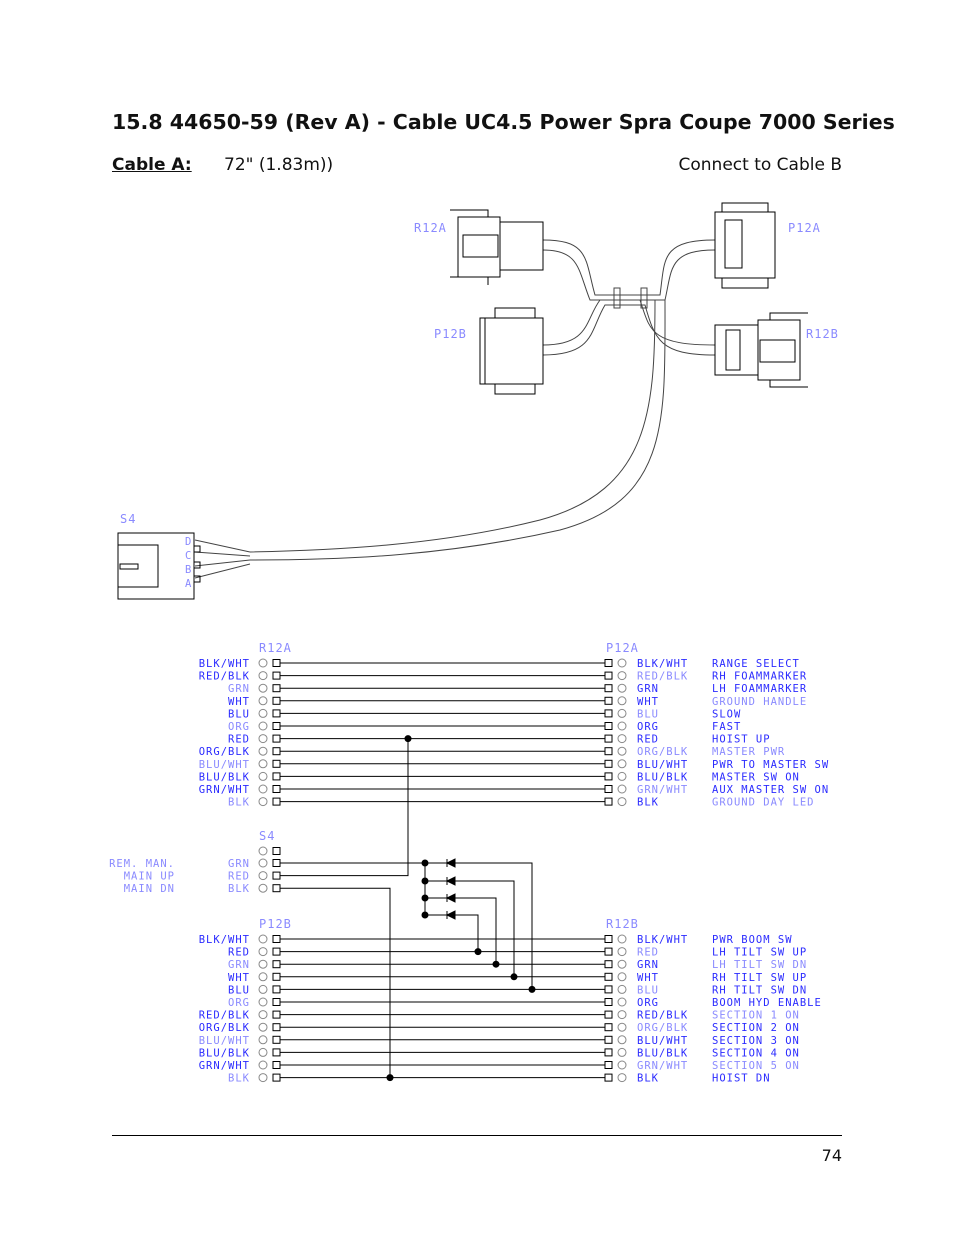  What do you see at coordinates (756, 1066) in the screenshot?
I see `r12b-function: SECTION 5 ON` at bounding box center [756, 1066].